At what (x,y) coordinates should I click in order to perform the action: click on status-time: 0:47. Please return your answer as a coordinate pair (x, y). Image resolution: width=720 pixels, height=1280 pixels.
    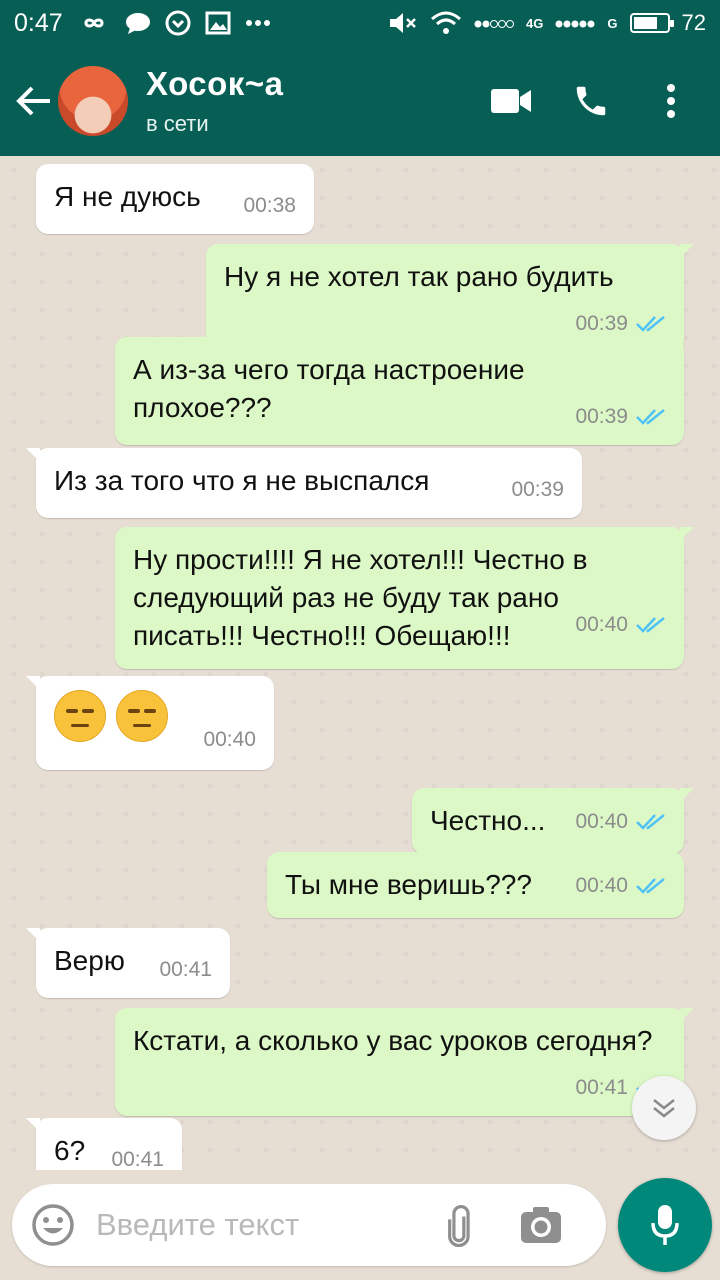
    Looking at the image, I should click on (38, 22).